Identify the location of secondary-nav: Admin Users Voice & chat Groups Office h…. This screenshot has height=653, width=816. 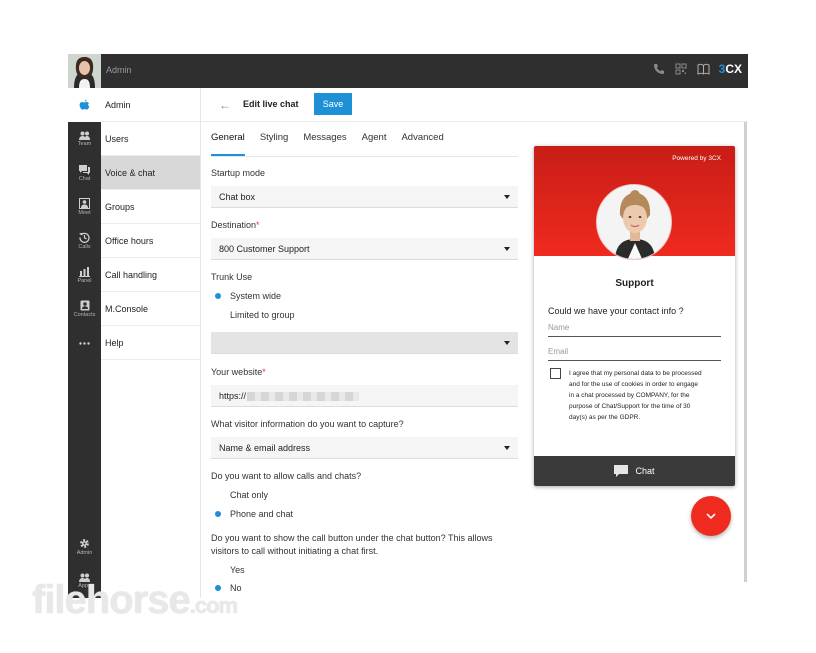
(151, 343).